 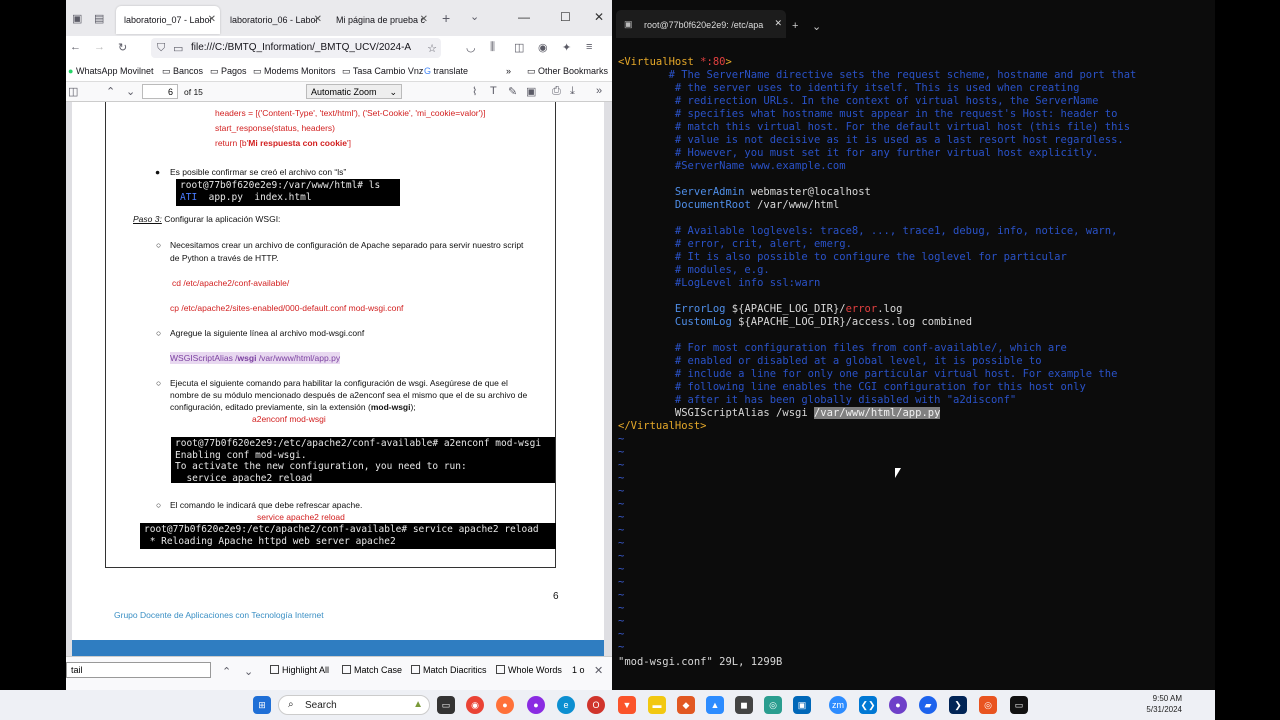 What do you see at coordinates (529, 670) in the screenshot?
I see `whole-words-checkbox: Whole Words` at bounding box center [529, 670].